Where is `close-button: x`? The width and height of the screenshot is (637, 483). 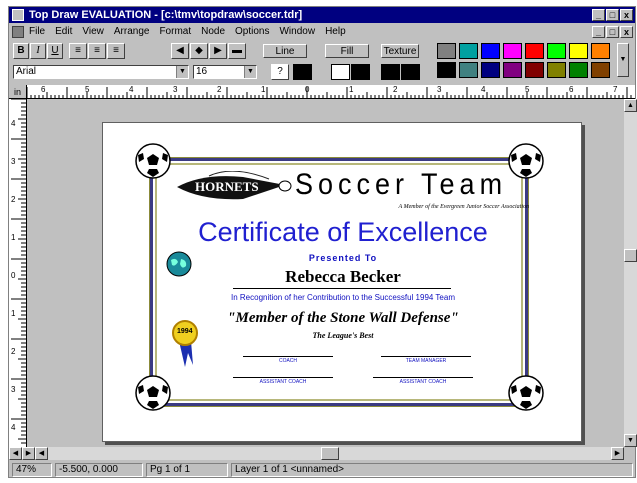 close-button: x is located at coordinates (626, 15).